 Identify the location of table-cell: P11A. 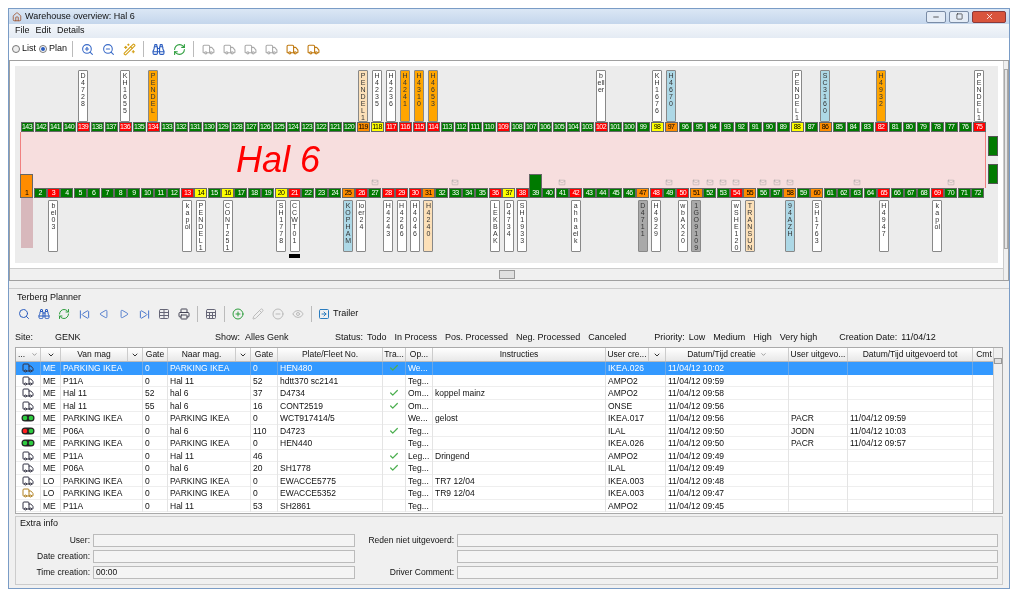
(102, 381).